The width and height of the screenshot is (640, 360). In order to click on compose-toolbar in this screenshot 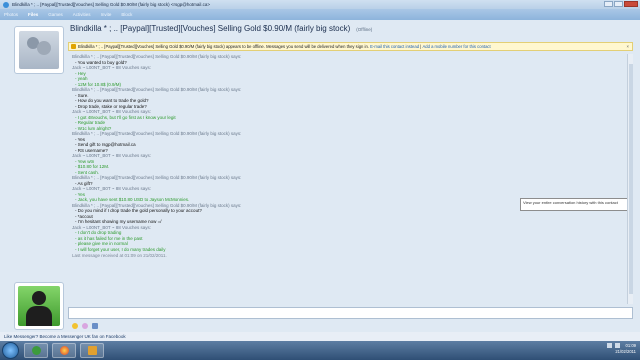, I will do `click(85, 326)`.